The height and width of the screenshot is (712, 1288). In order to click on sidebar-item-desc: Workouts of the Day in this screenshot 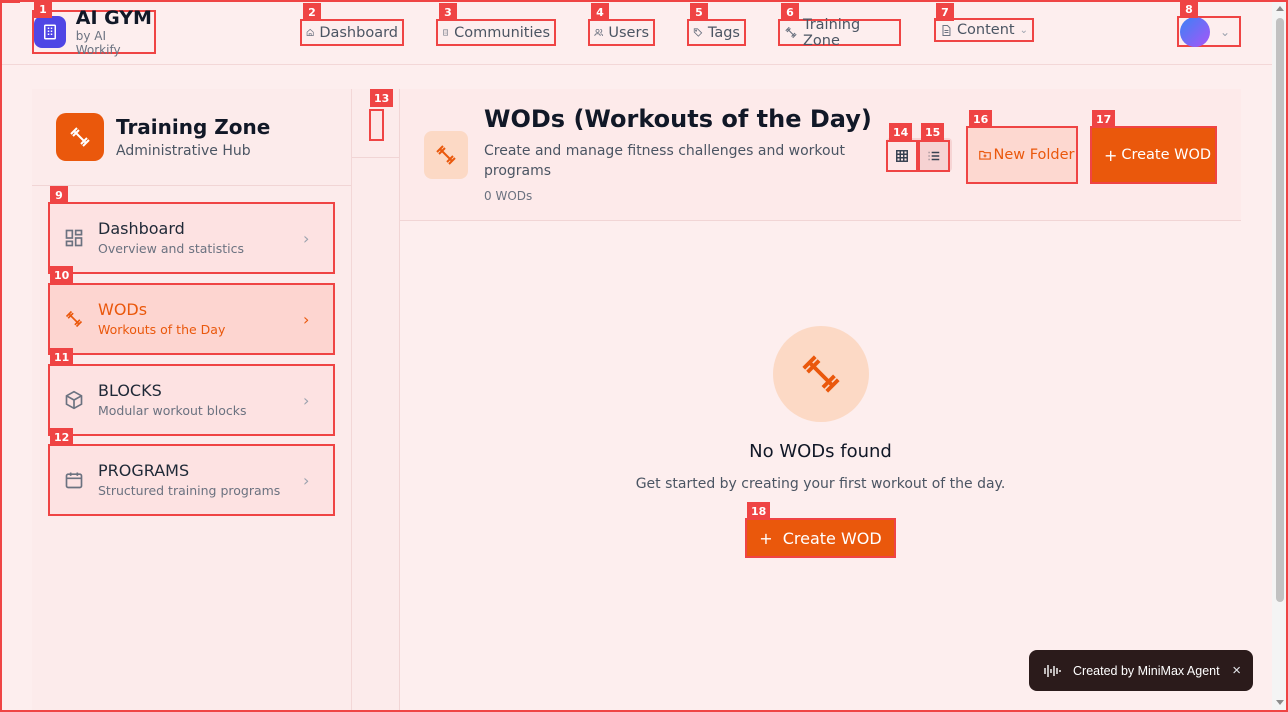, I will do `click(162, 329)`.